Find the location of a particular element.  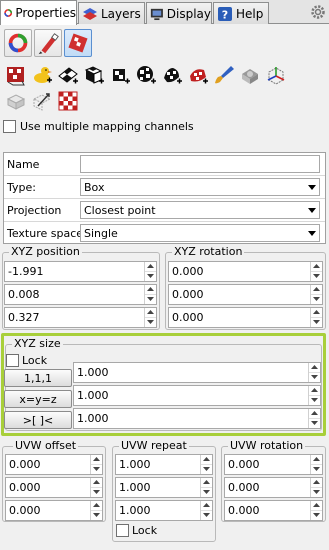

box-mapping-icon is located at coordinates (120, 75).